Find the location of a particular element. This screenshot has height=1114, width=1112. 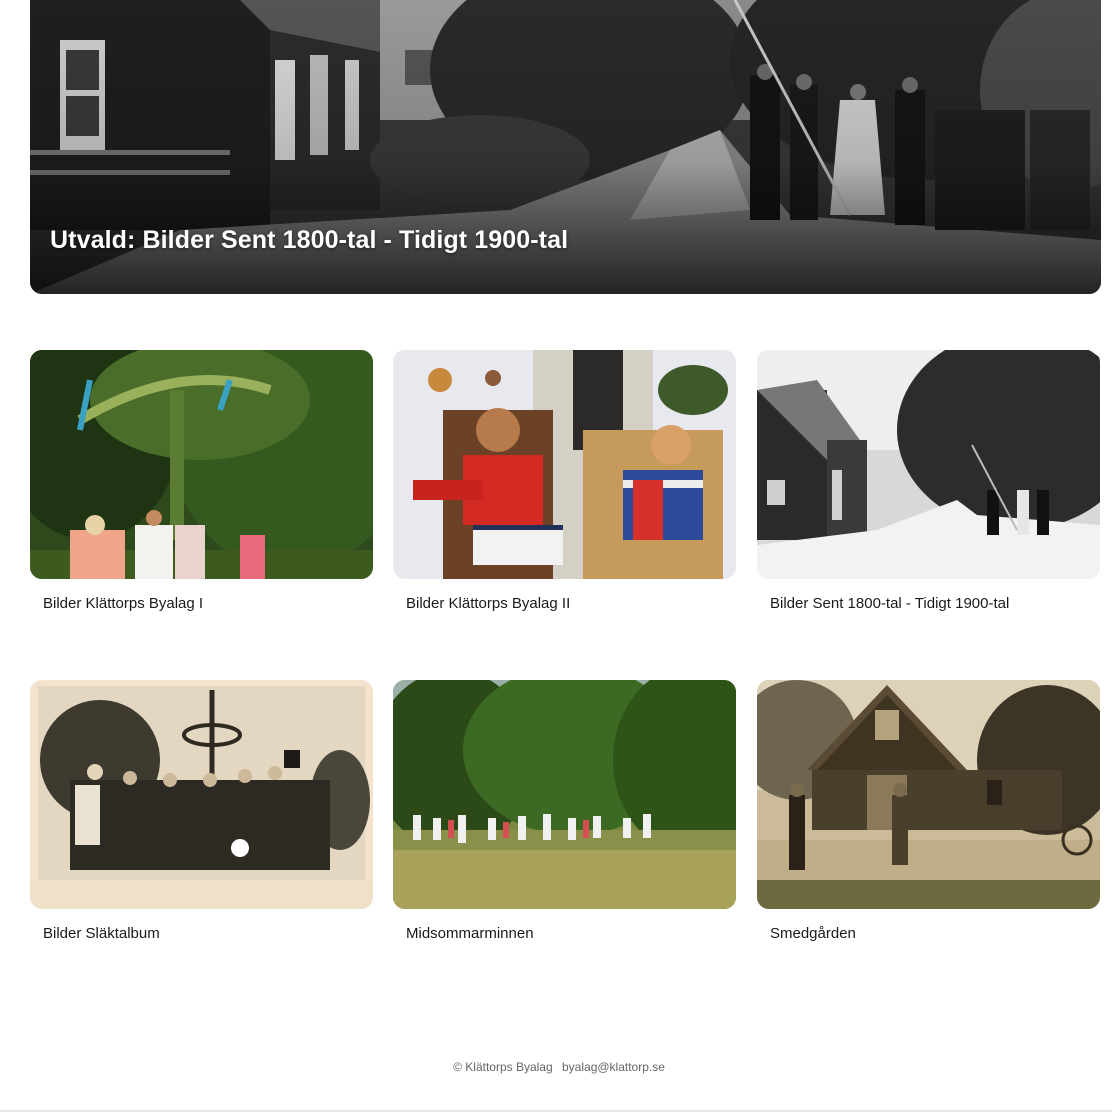

footer-copyright: © Klättorps Byalag is located at coordinates (503, 1067).